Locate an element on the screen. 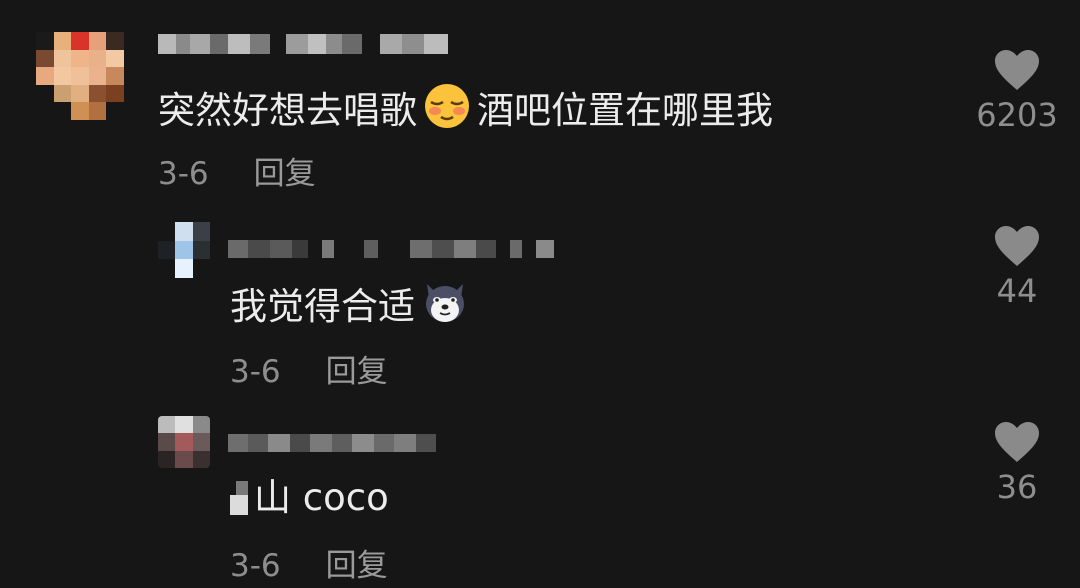 The image size is (1080, 588). blushing-smile-emoji is located at coordinates (447, 111).